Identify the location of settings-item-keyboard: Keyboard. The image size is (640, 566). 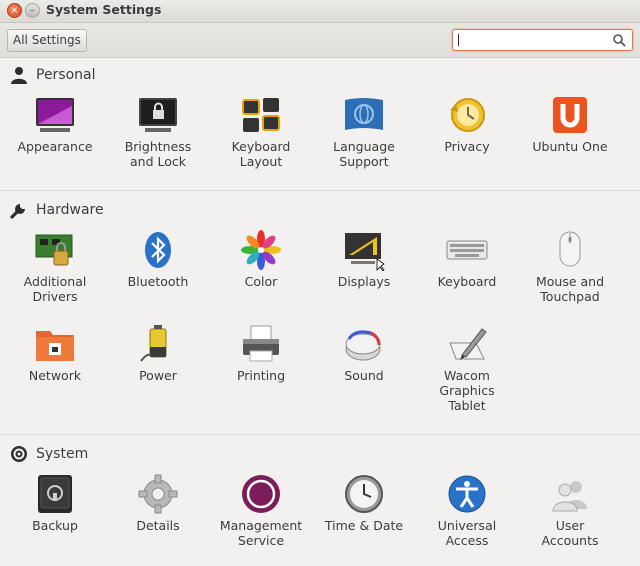
(467, 259).